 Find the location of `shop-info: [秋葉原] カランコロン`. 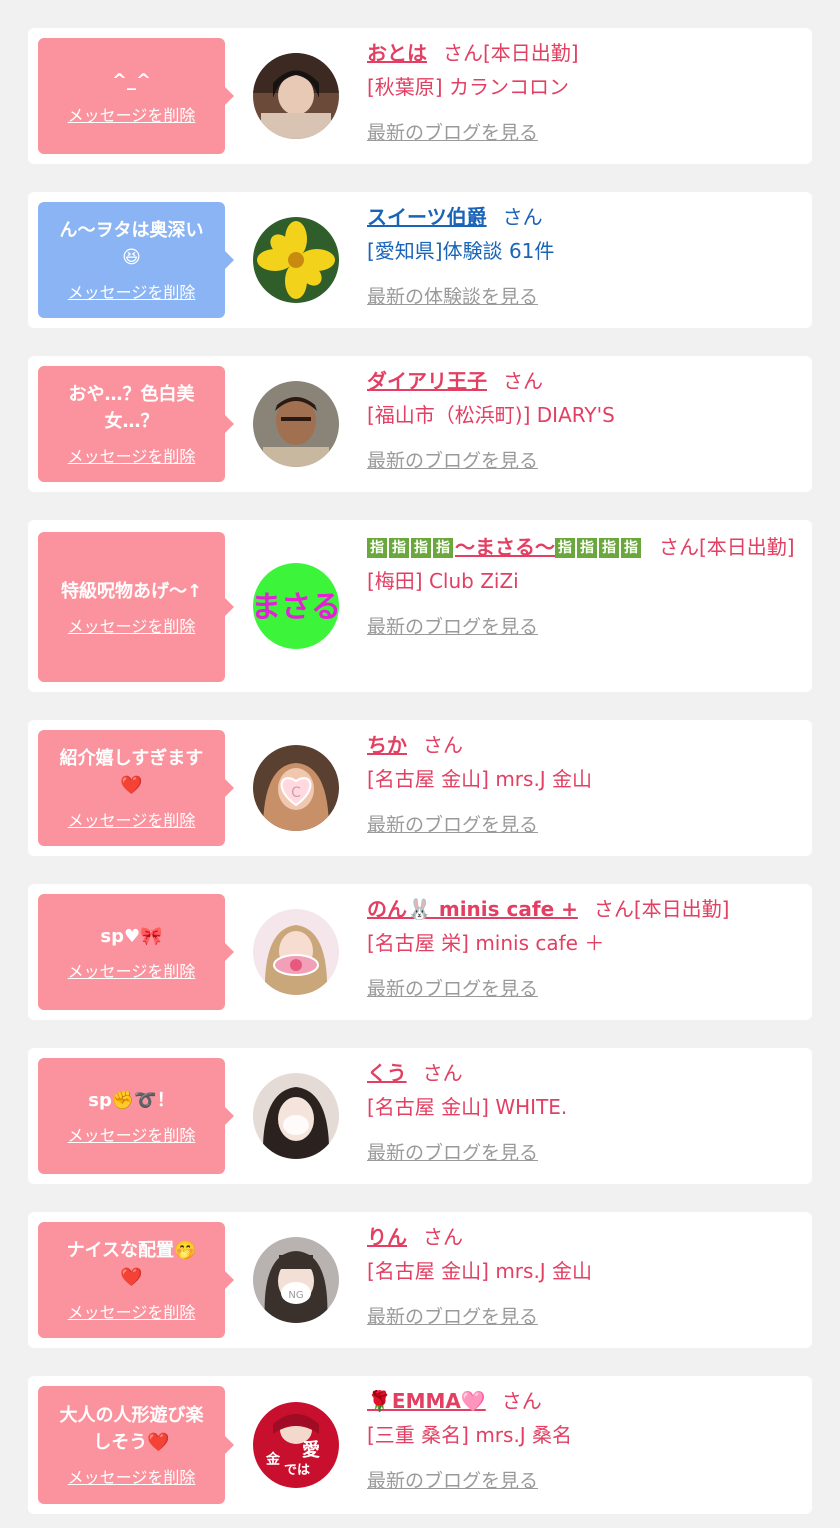

shop-info: [秋葉原] カランコロン is located at coordinates (468, 87).